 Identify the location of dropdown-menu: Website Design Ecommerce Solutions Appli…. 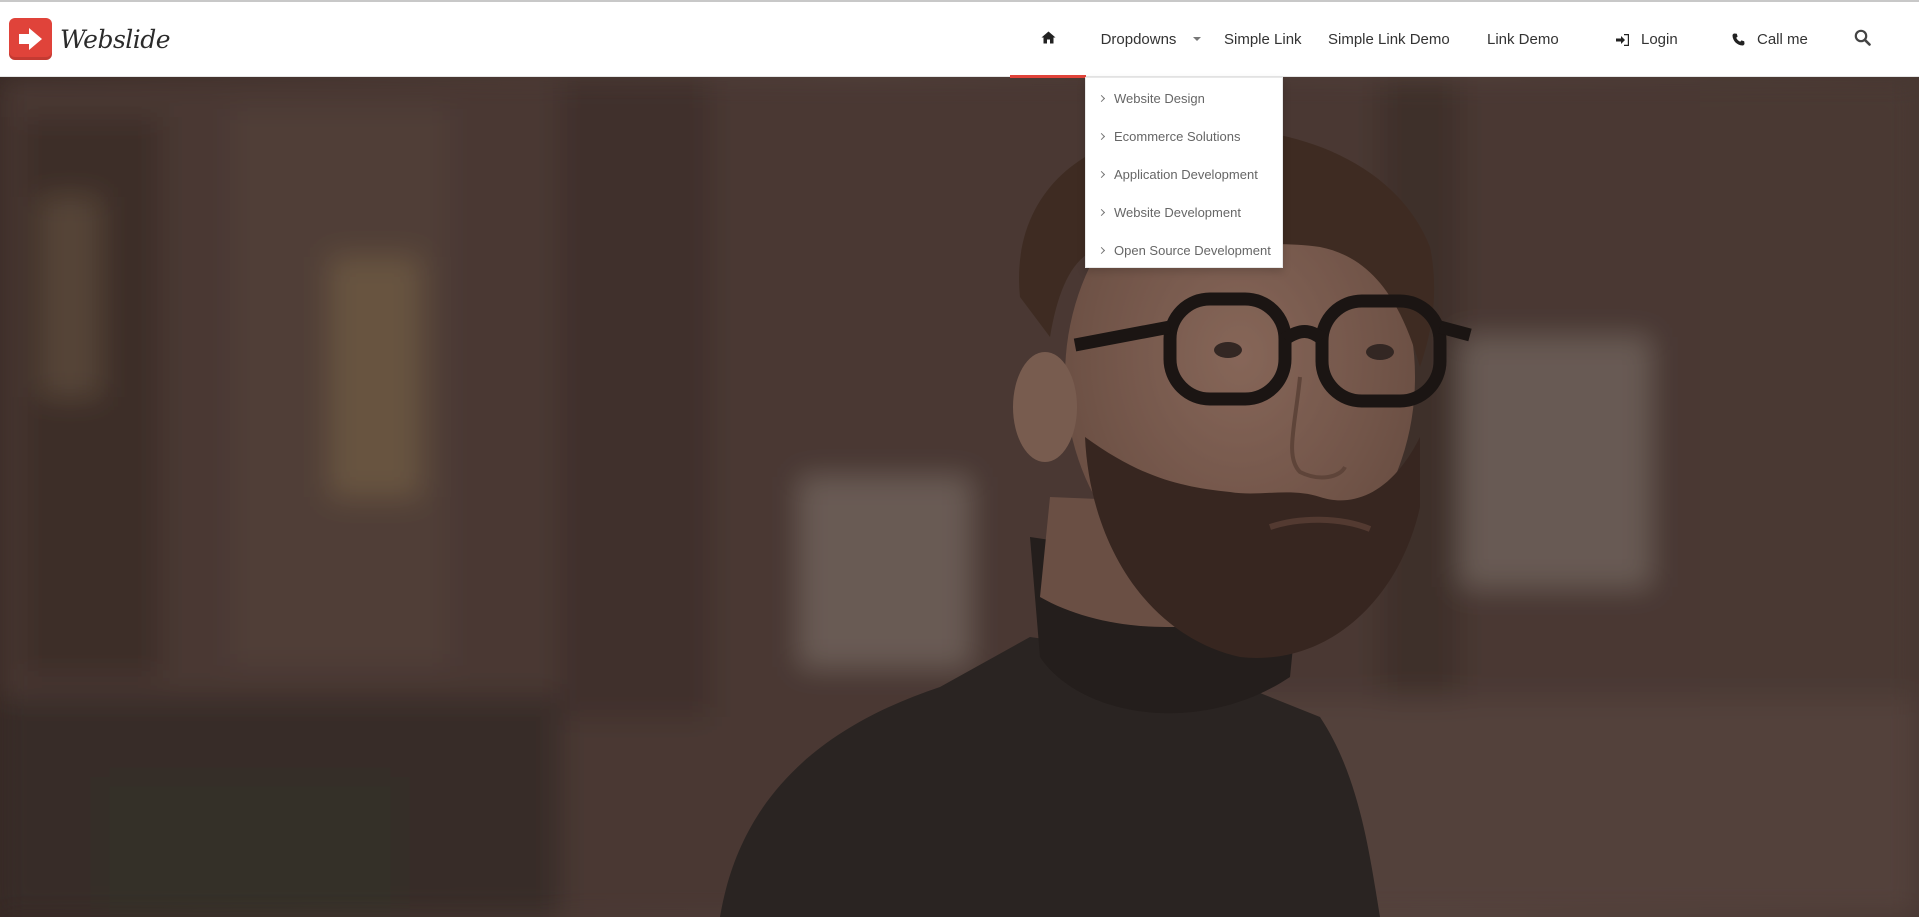
(1184, 172).